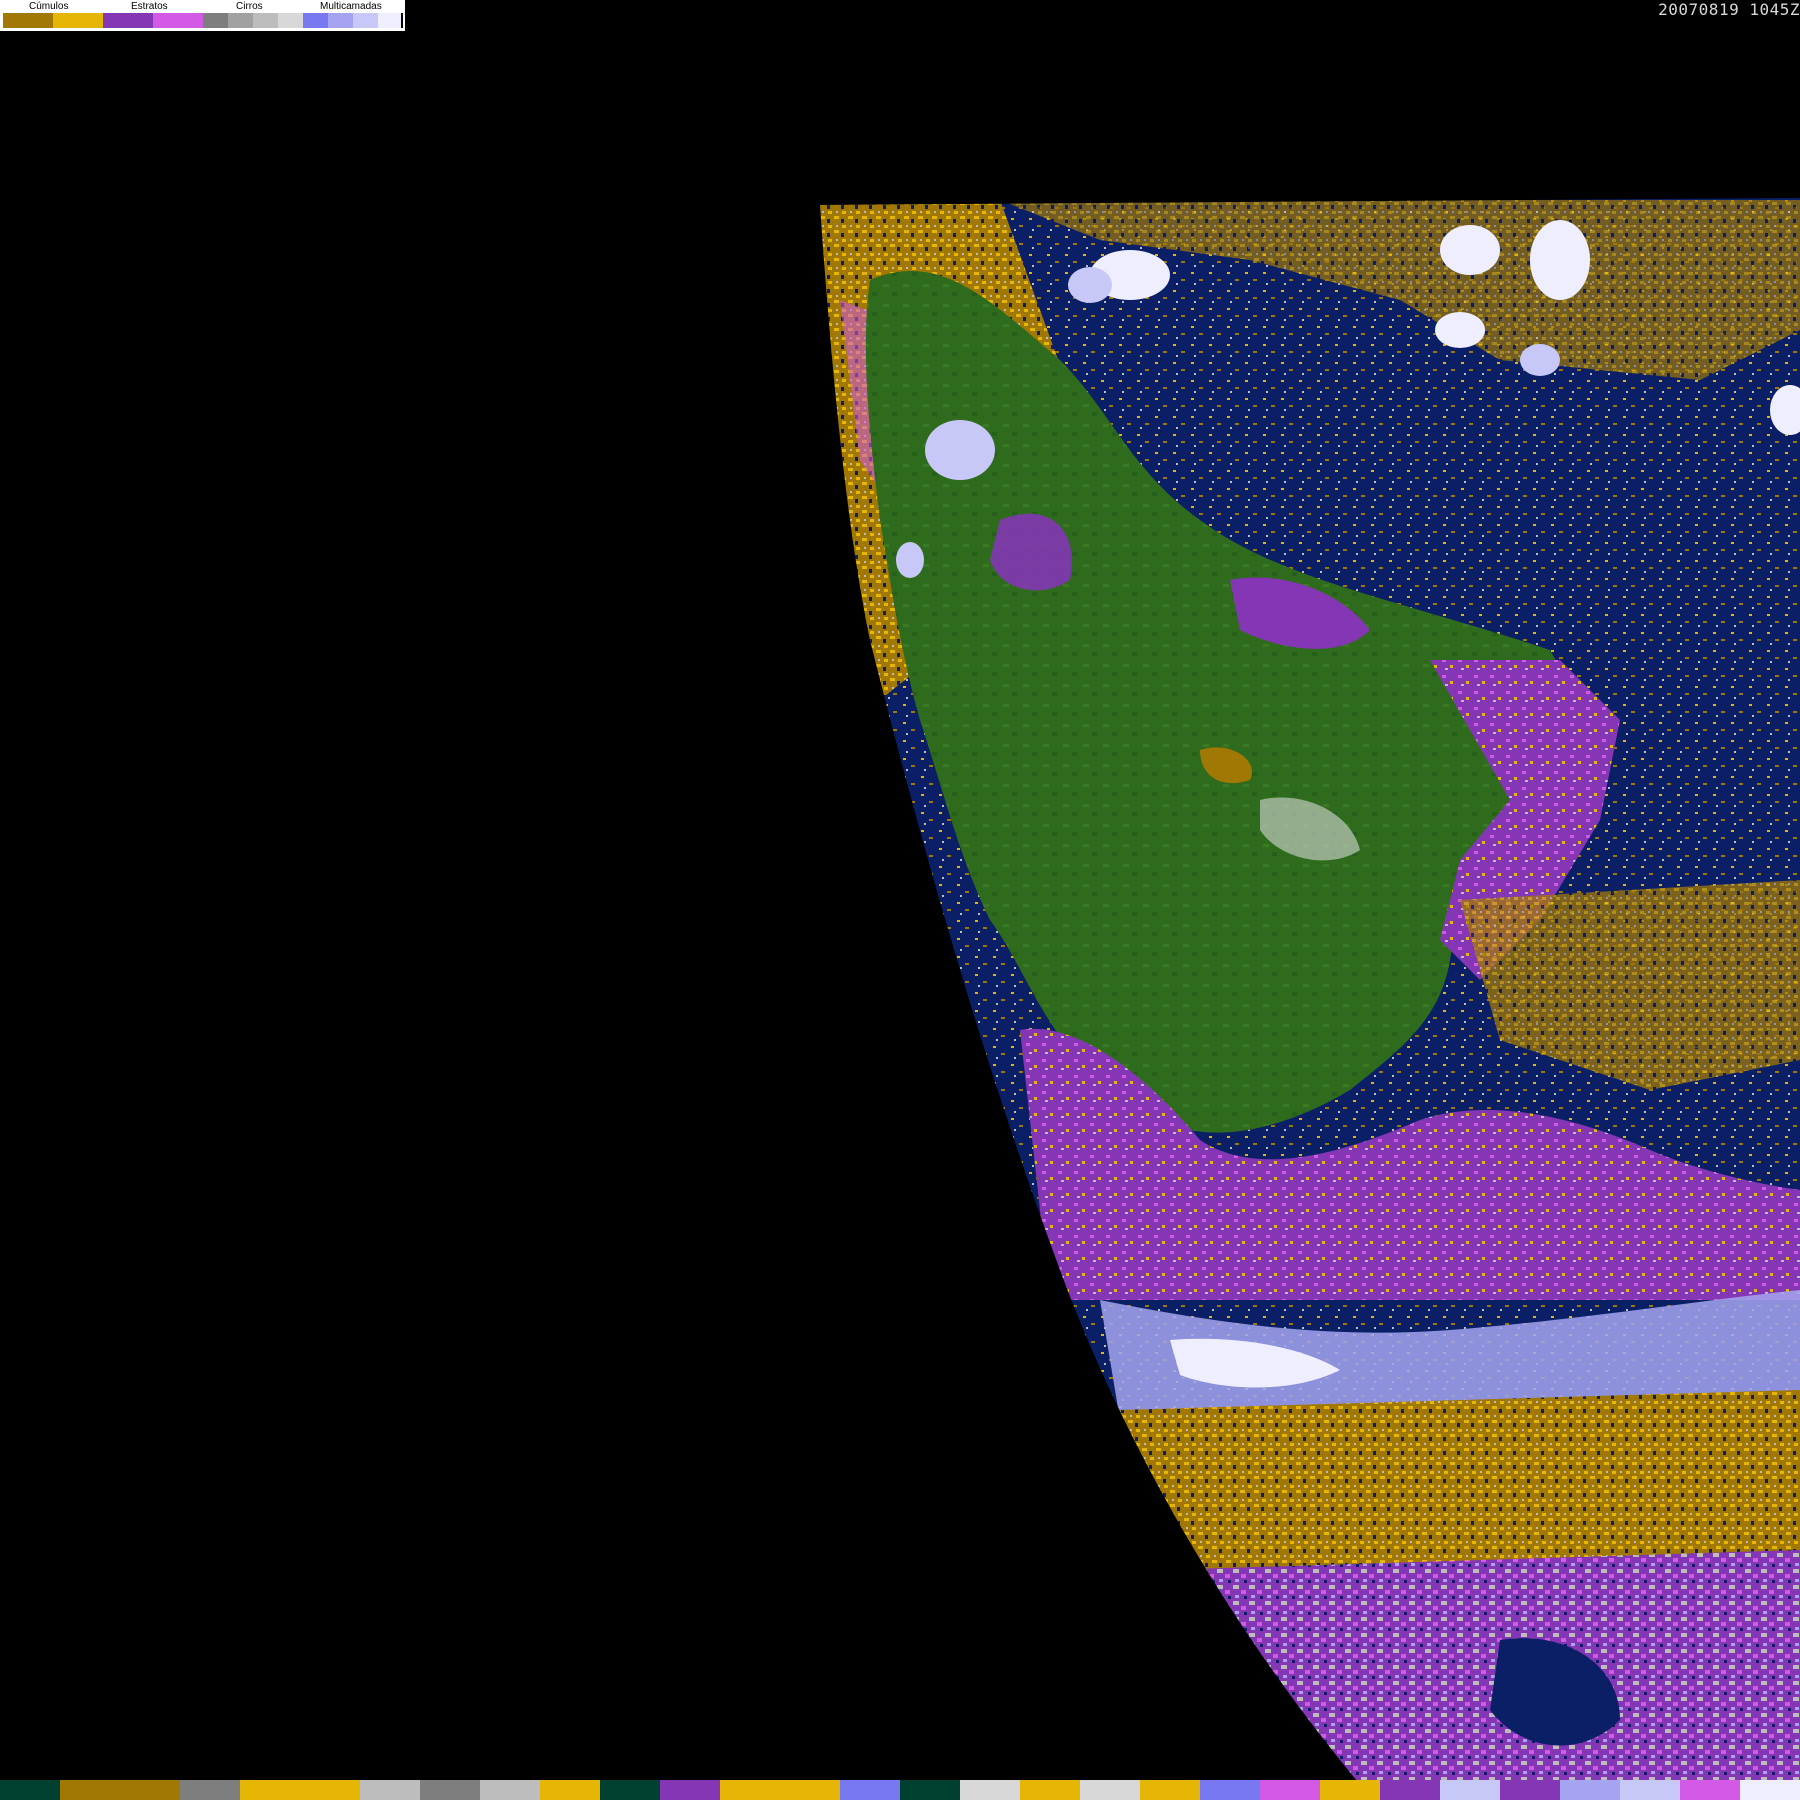 The width and height of the screenshot is (1800, 1800). What do you see at coordinates (149, 6) in the screenshot?
I see `legend-label-stratus: Estratos` at bounding box center [149, 6].